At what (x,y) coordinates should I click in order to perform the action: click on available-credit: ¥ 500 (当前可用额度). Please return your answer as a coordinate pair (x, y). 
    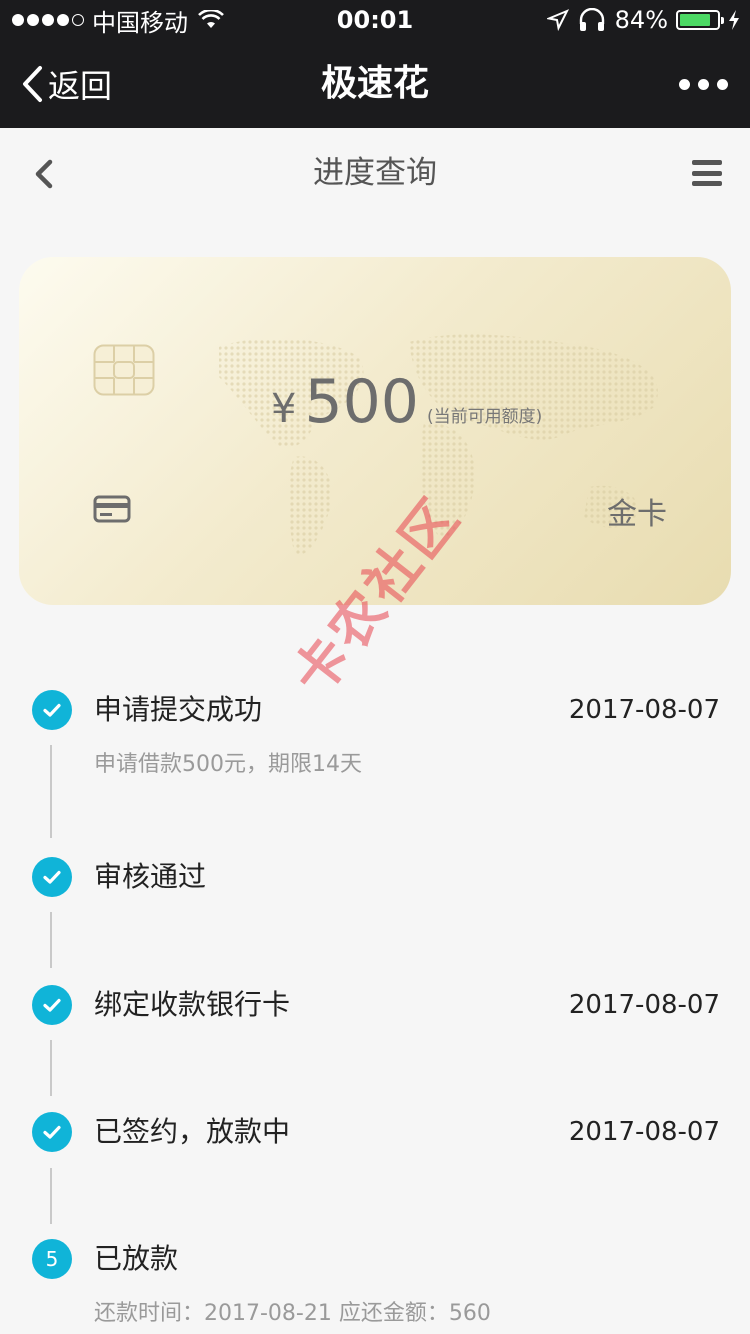
    Looking at the image, I should click on (406, 402).